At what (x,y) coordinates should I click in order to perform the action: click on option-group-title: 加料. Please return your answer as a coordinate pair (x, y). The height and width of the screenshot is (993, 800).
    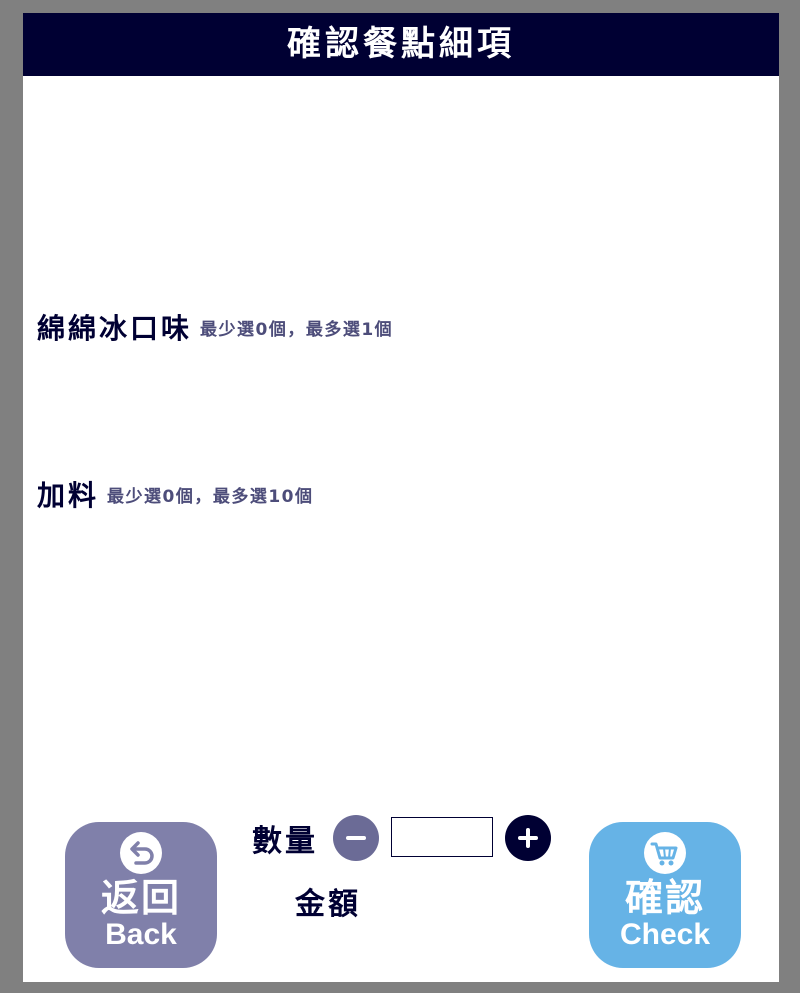
    Looking at the image, I should click on (68, 495).